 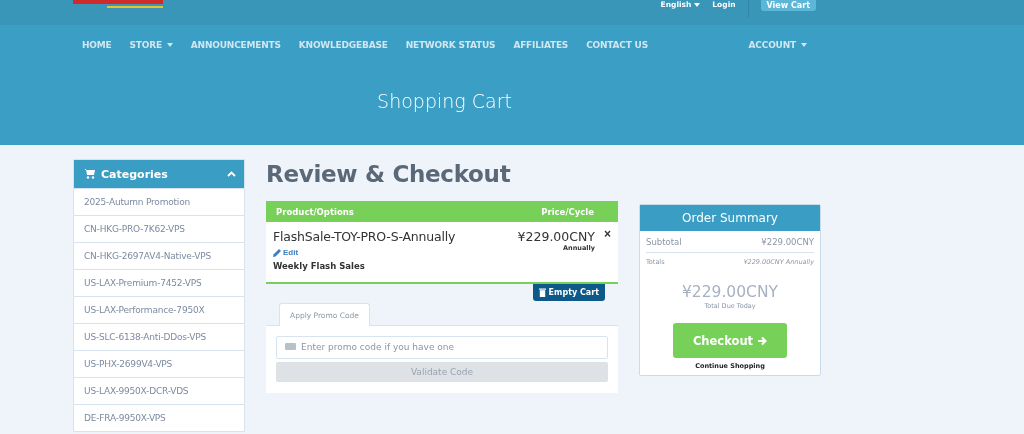 I want to click on page-heading: Review & Checkout, so click(x=389, y=174).